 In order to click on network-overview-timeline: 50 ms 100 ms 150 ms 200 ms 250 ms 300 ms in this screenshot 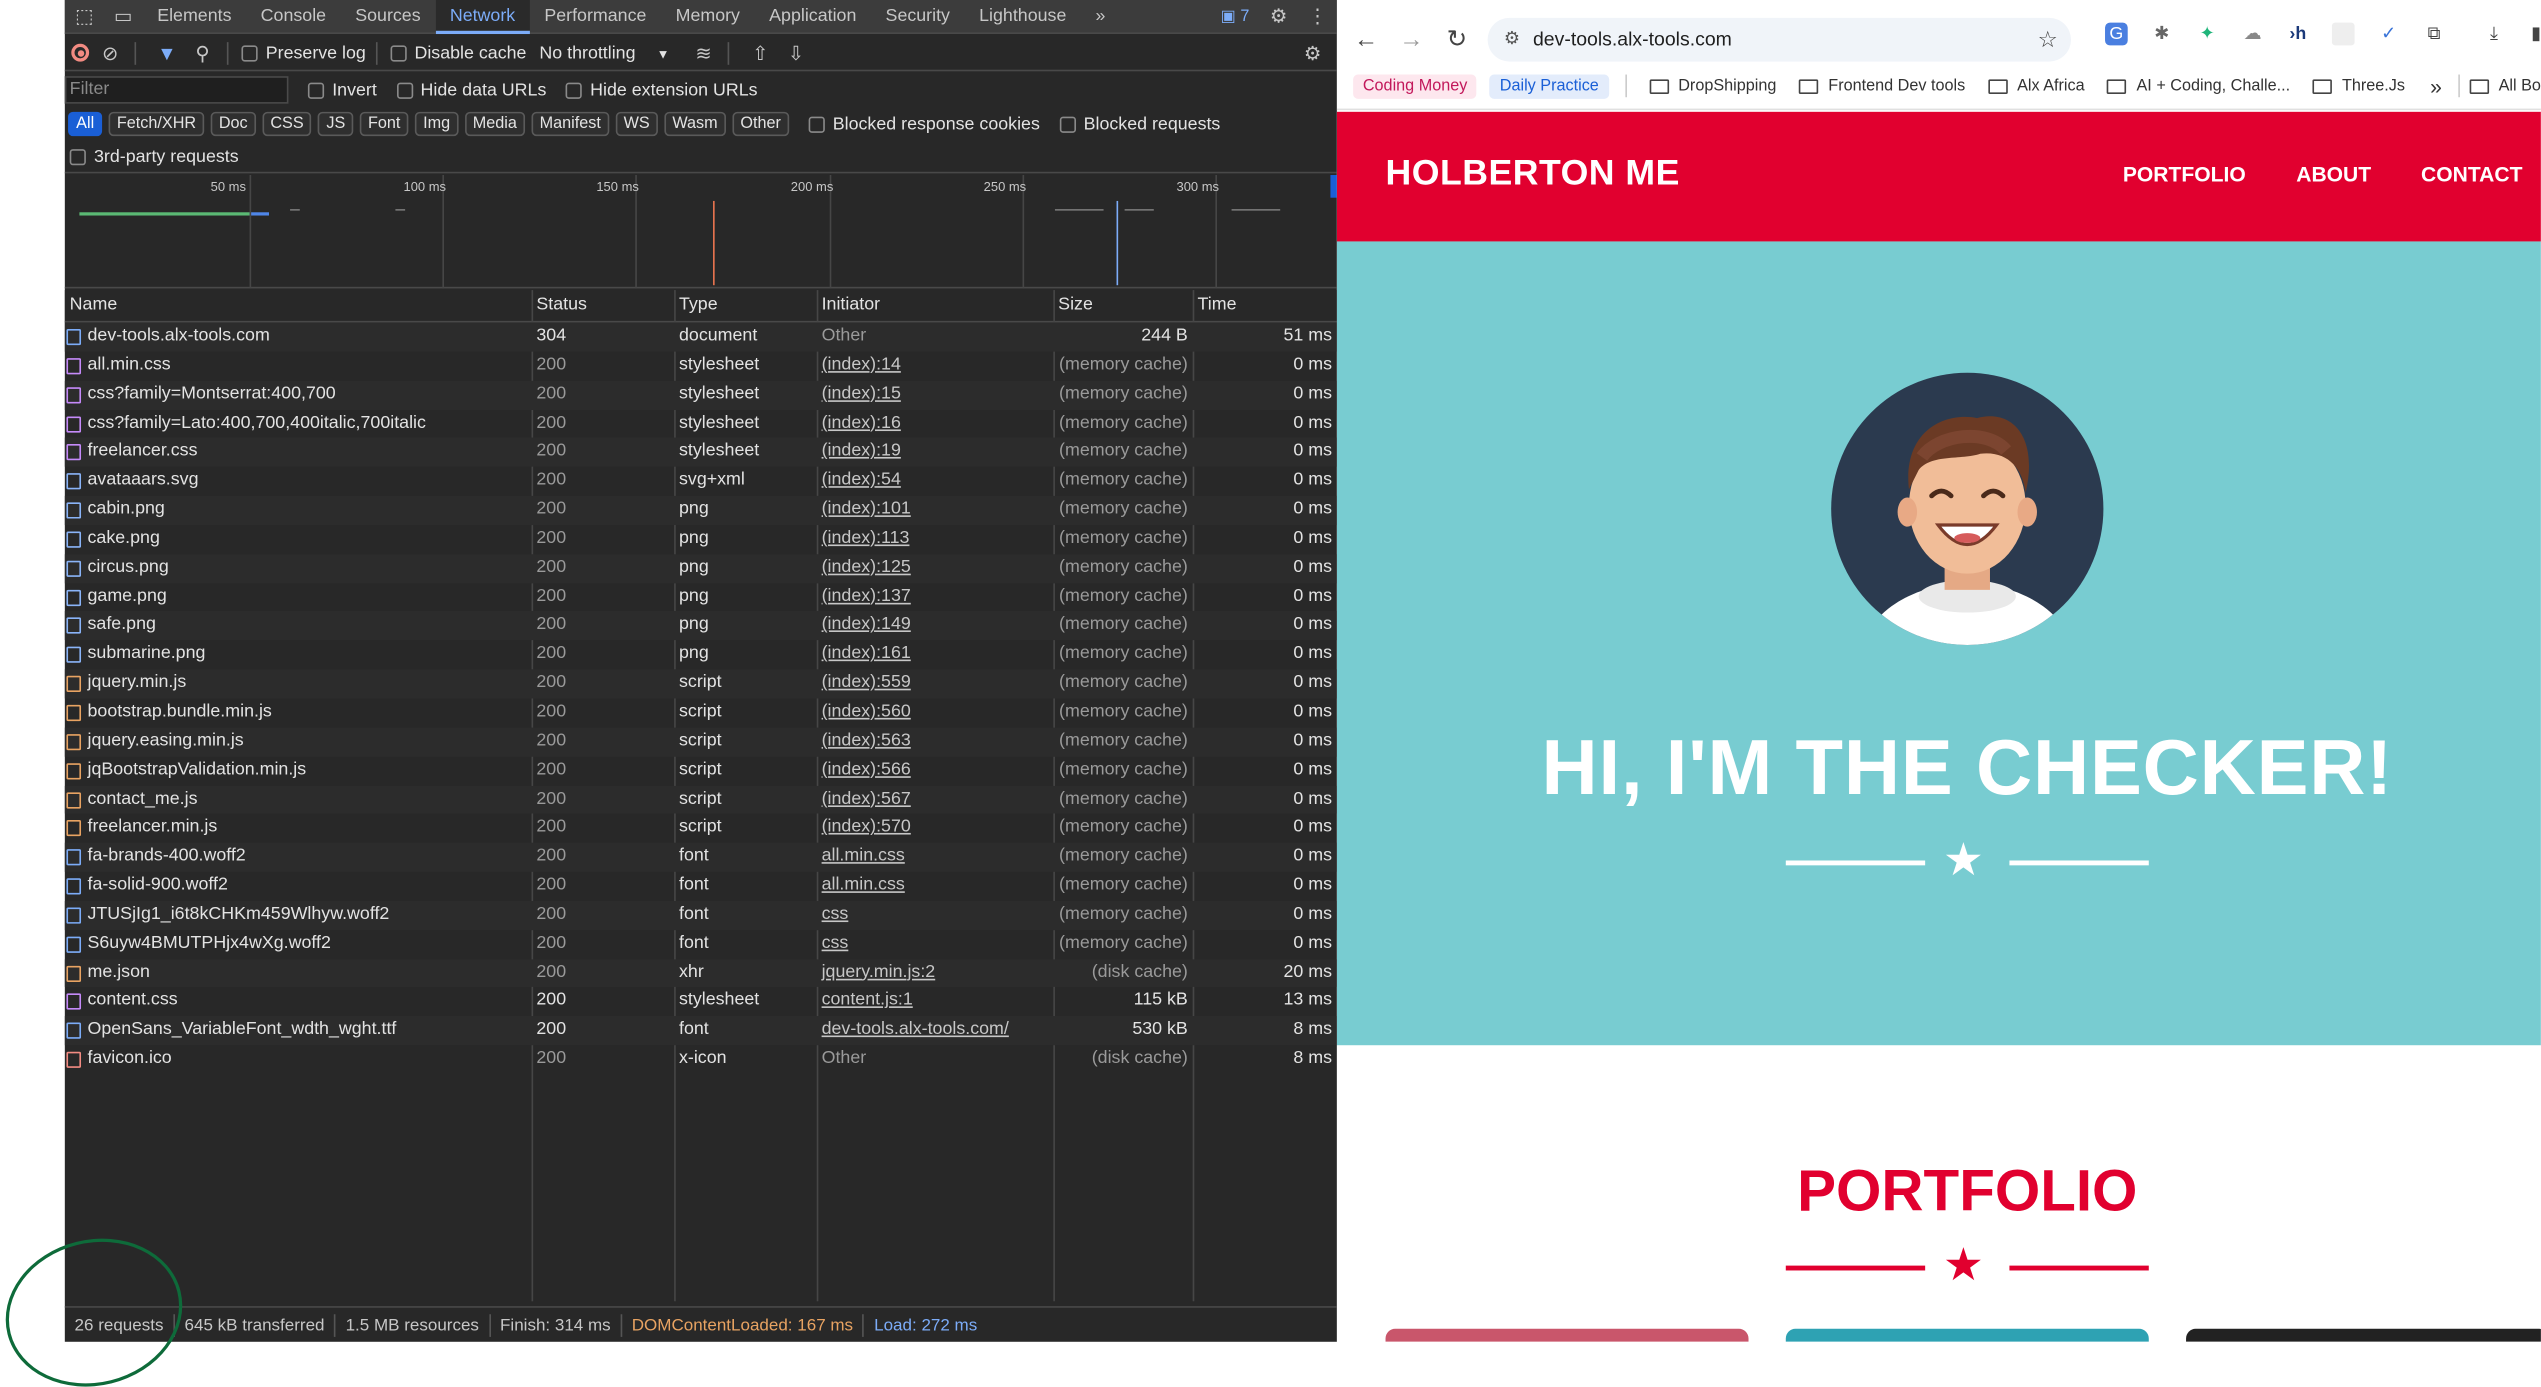, I will do `click(700, 232)`.